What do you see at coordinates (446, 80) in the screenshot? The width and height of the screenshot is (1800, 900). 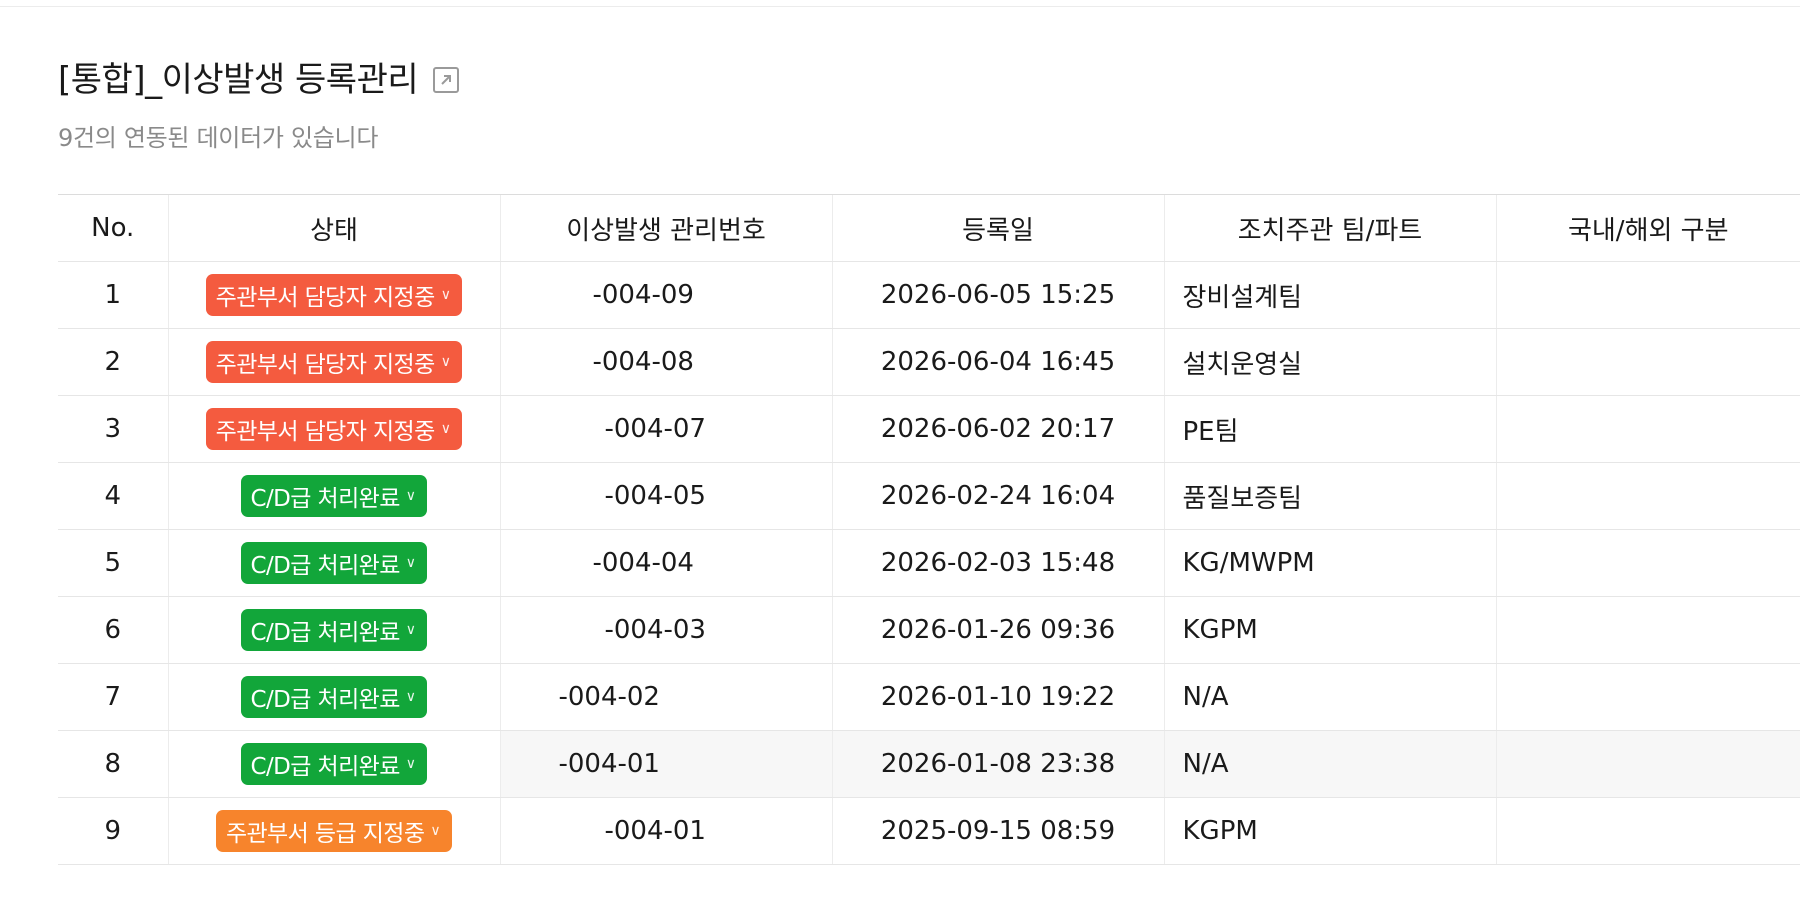 I see `external-link-icon` at bounding box center [446, 80].